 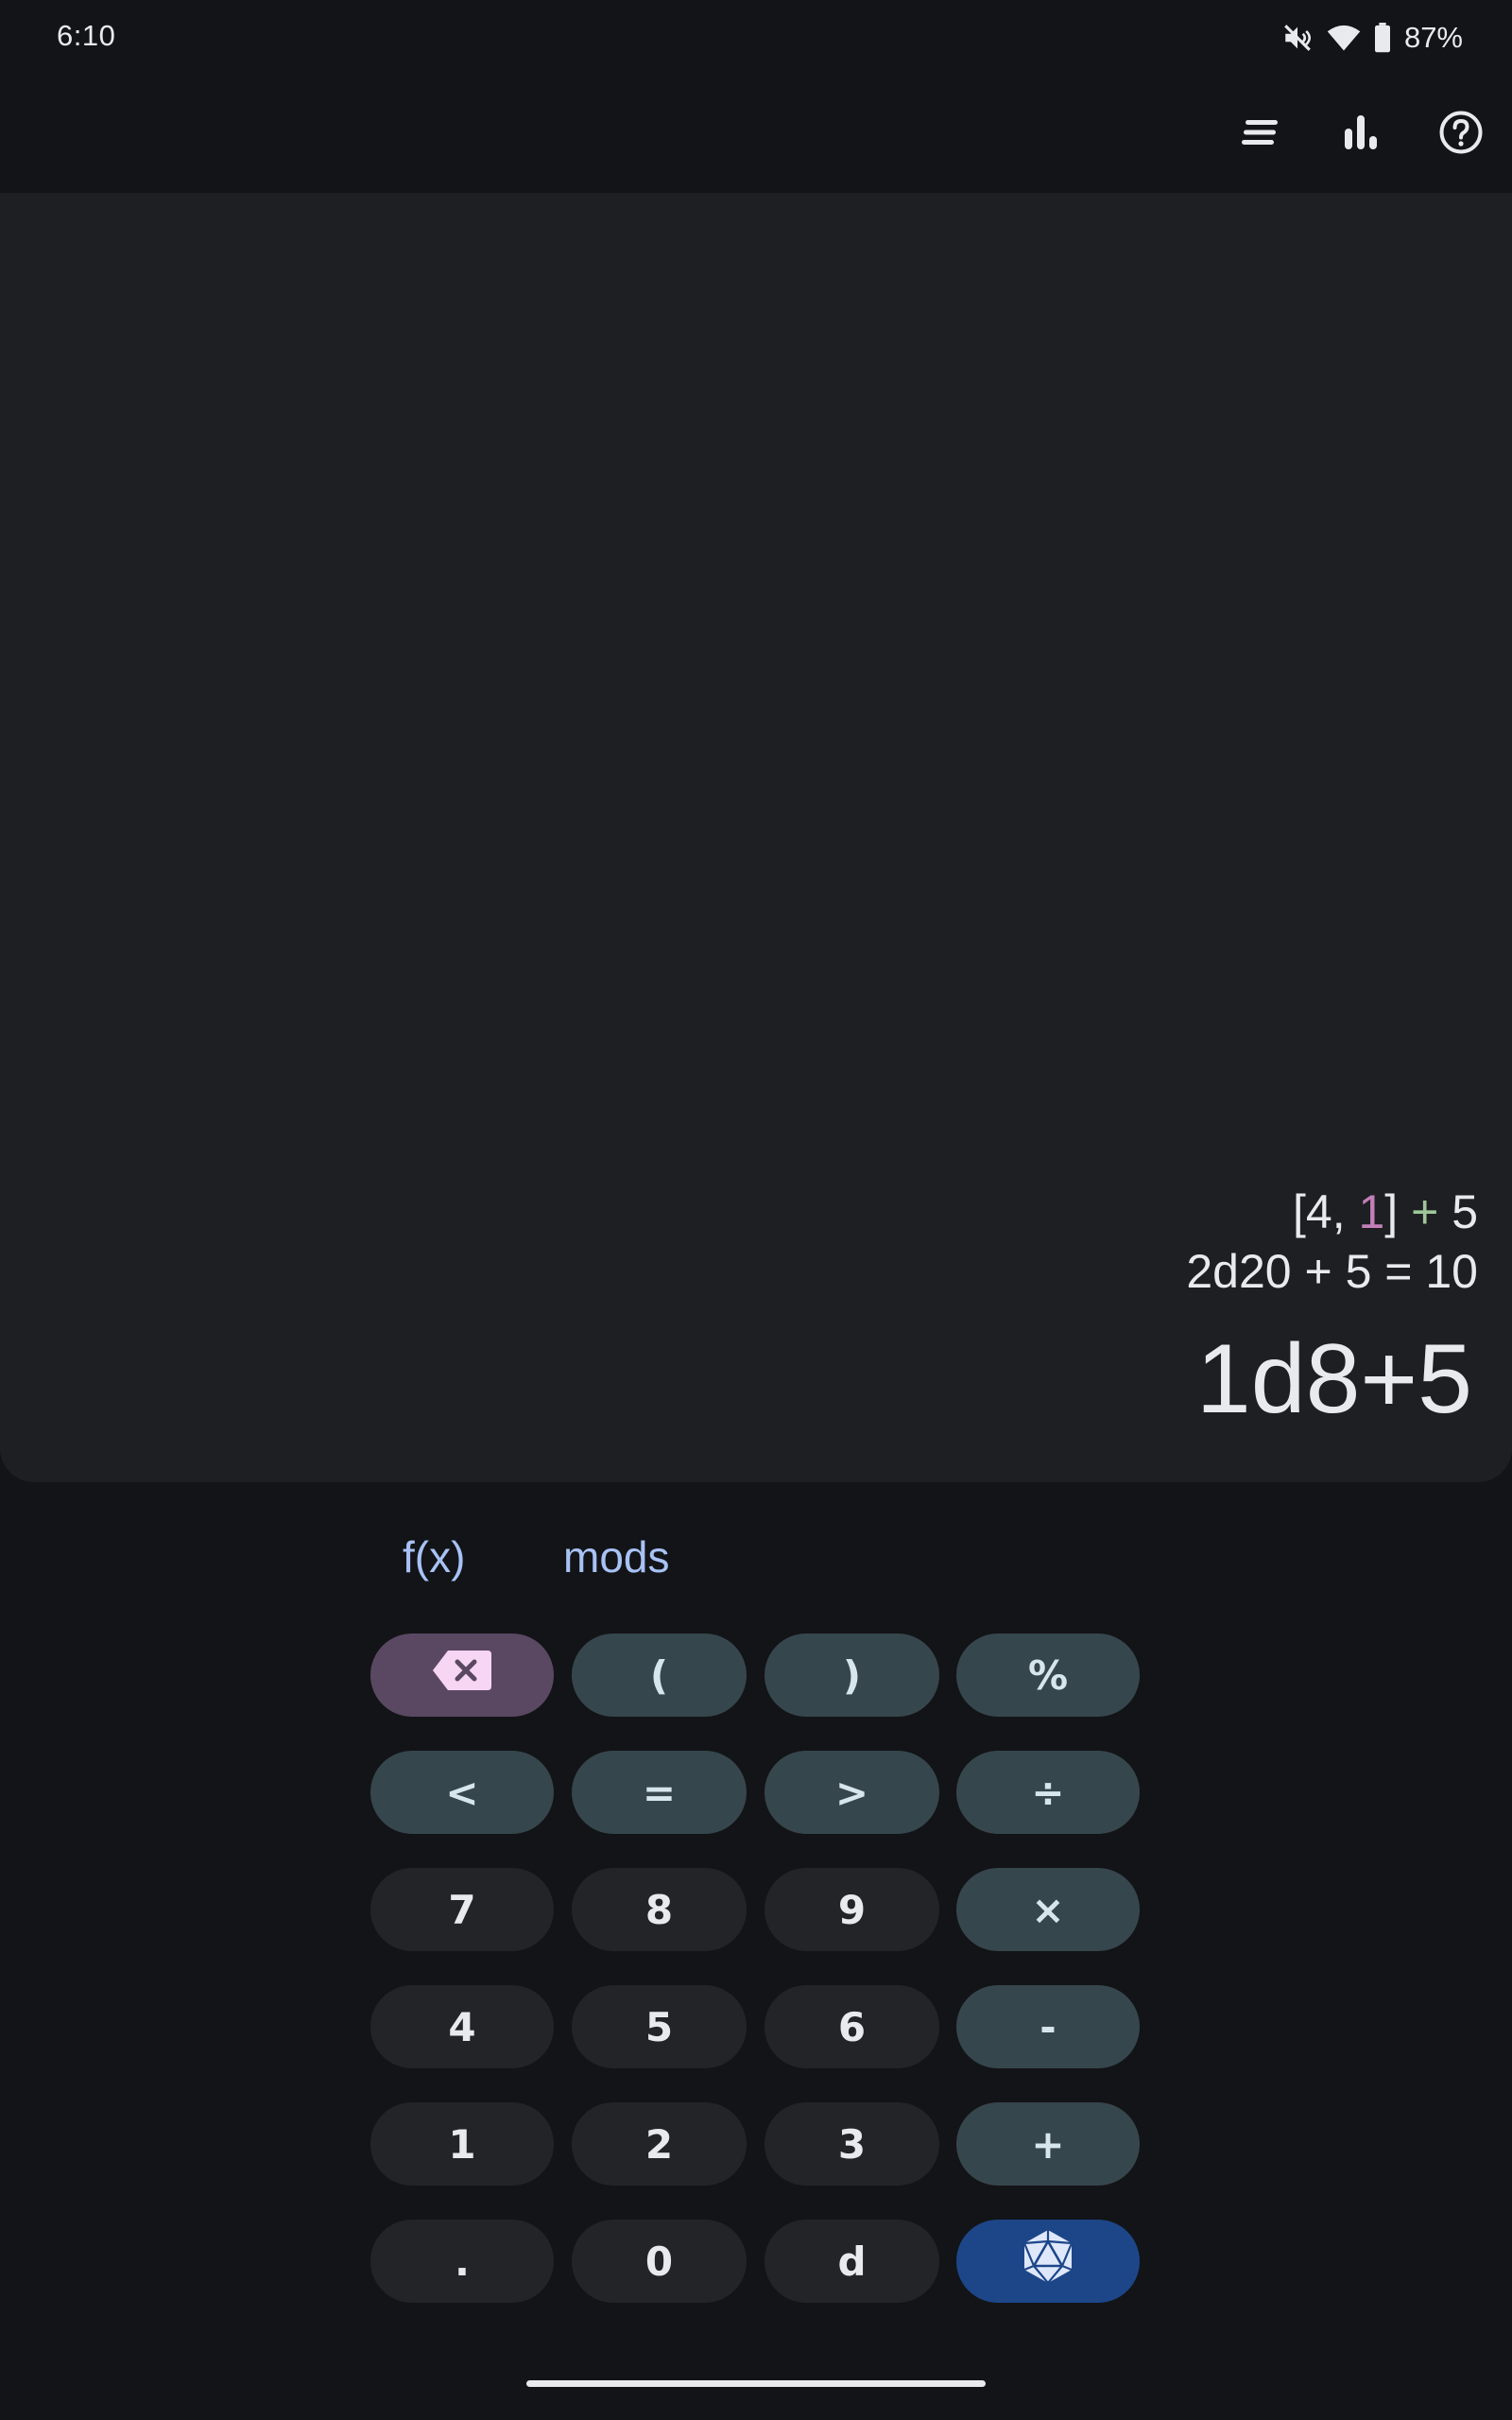 What do you see at coordinates (1391, 1211) in the screenshot?
I see `detail-close: ]` at bounding box center [1391, 1211].